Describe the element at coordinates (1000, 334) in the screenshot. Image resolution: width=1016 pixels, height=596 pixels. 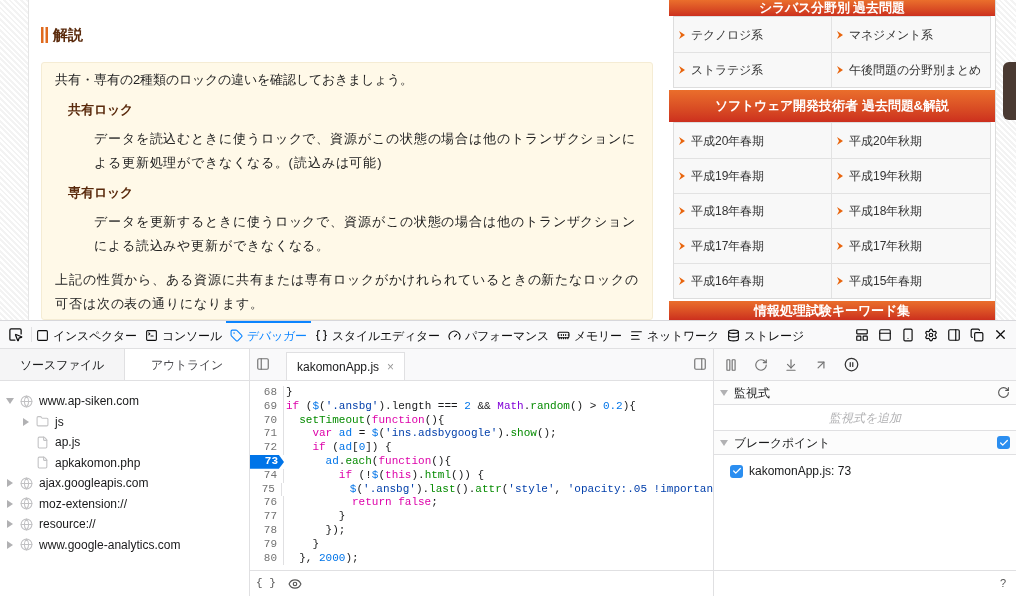
I see `close-icon` at that location.